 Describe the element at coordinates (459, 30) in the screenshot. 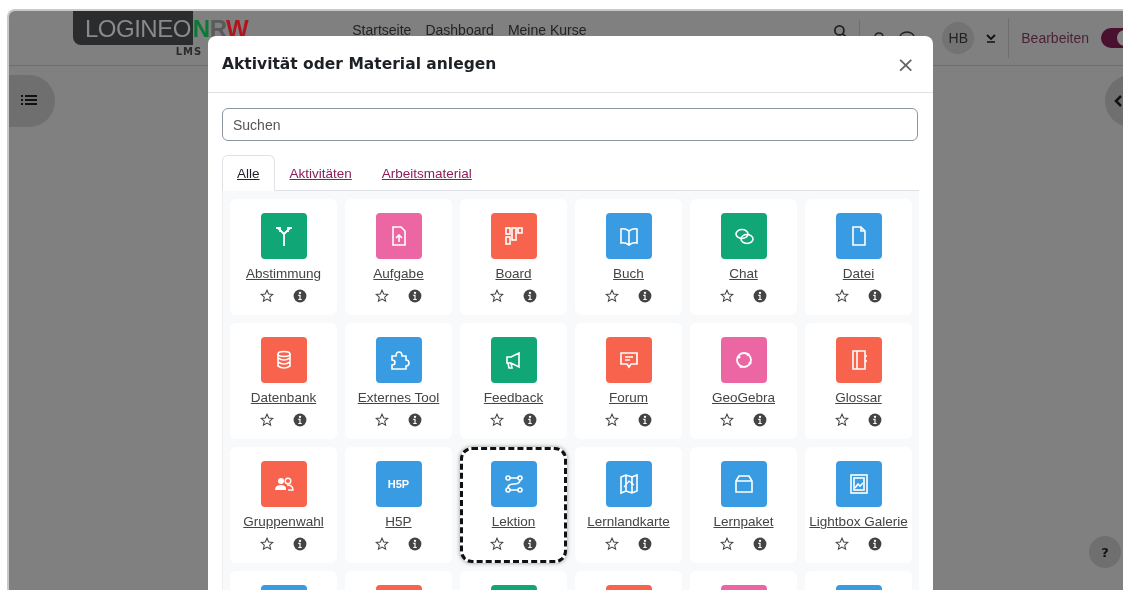

I see `nav-link: Dashboard` at that location.